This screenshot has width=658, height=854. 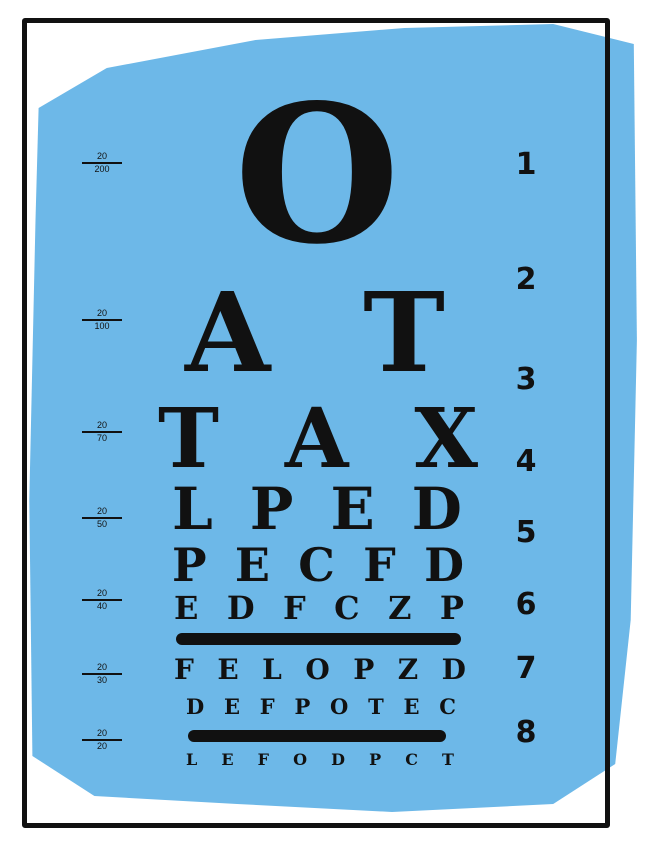 I want to click on chart-row-3: T A X, so click(x=318, y=439).